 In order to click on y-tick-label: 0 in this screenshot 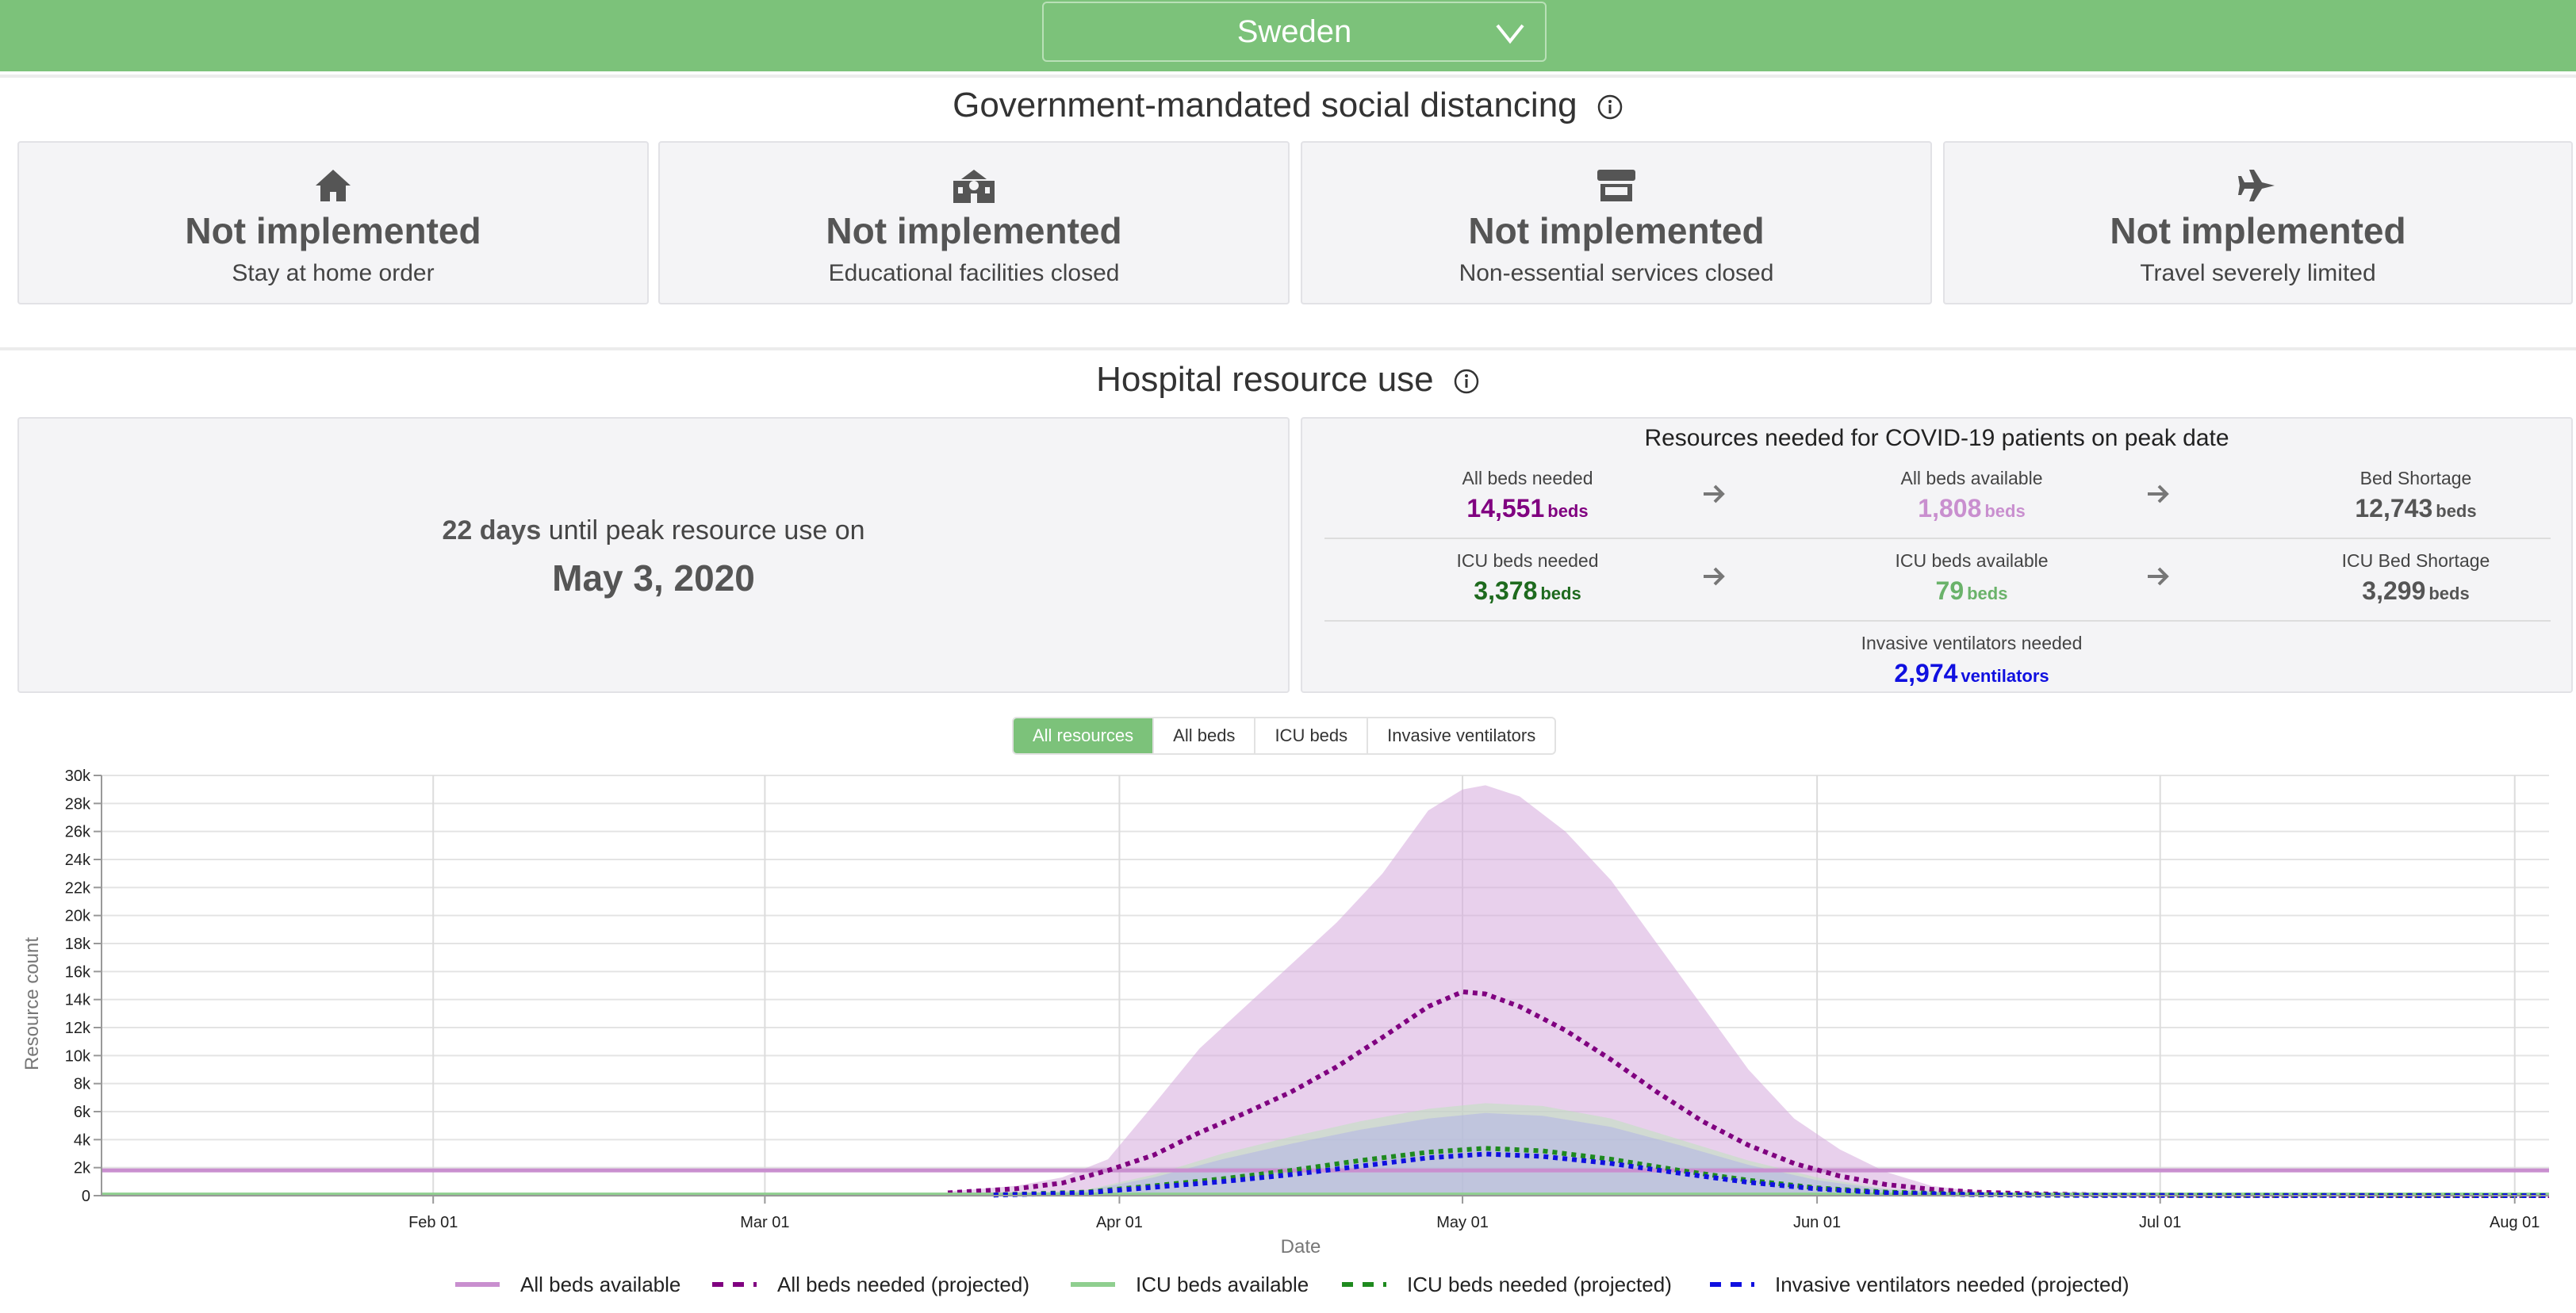, I will do `click(86, 1196)`.